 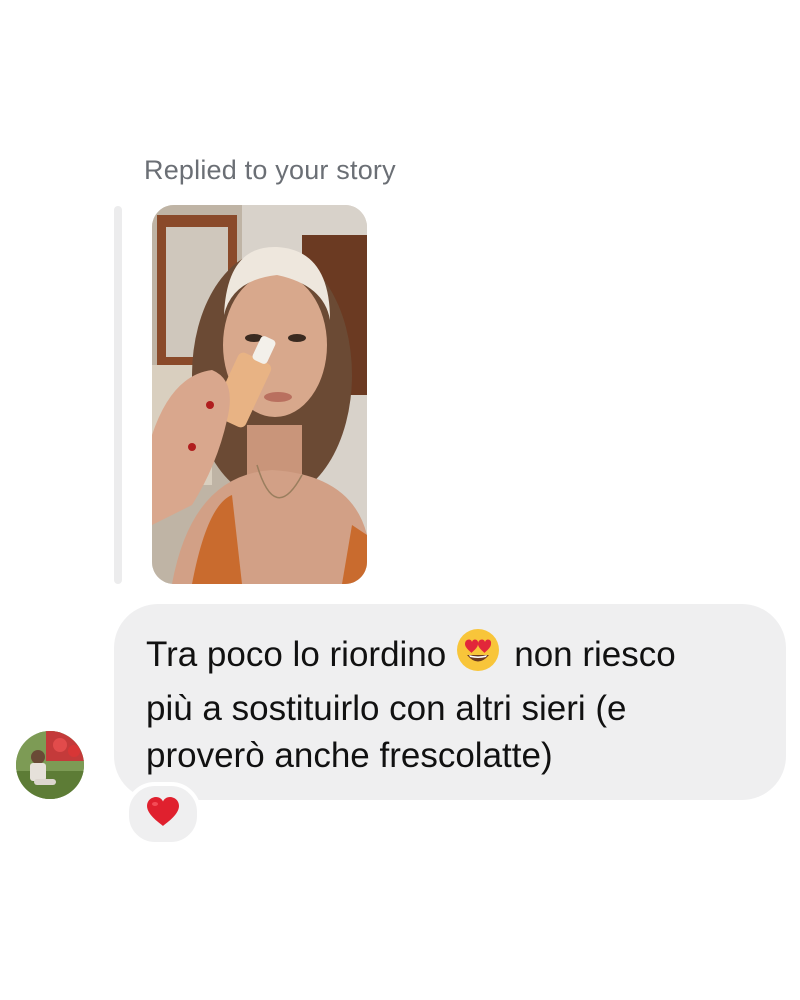 I want to click on replied-to-story-label: Replied to your story, so click(x=270, y=170).